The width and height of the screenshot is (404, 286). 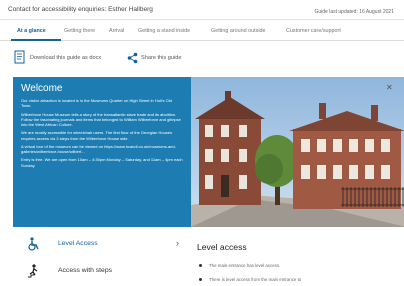 What do you see at coordinates (164, 31) in the screenshot?
I see `tab-getting-a-stand-inside: Getting a stand inside` at bounding box center [164, 31].